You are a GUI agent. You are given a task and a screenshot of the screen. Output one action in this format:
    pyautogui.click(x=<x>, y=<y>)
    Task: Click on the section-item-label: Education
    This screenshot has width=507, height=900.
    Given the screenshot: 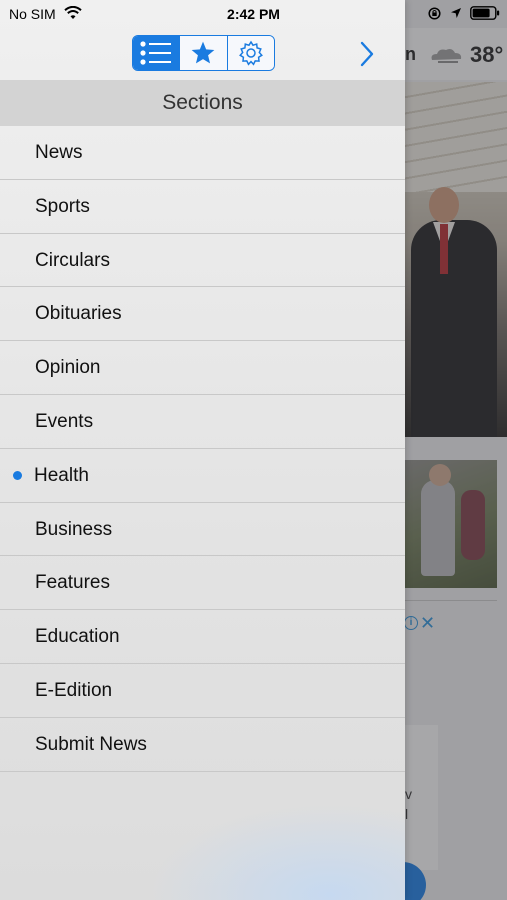 What is the action you would take?
    pyautogui.click(x=77, y=637)
    